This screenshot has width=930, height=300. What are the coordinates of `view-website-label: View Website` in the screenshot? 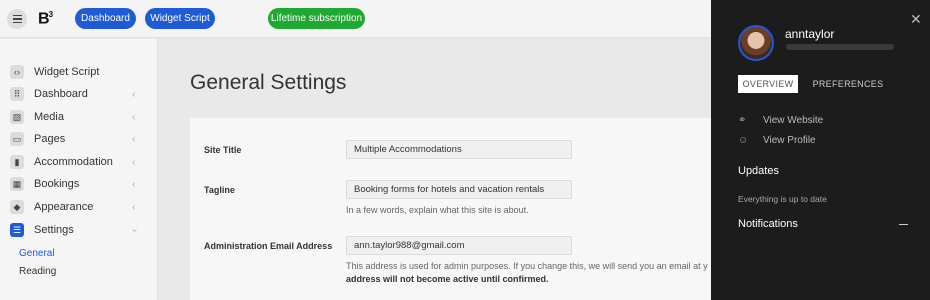 It's located at (793, 120).